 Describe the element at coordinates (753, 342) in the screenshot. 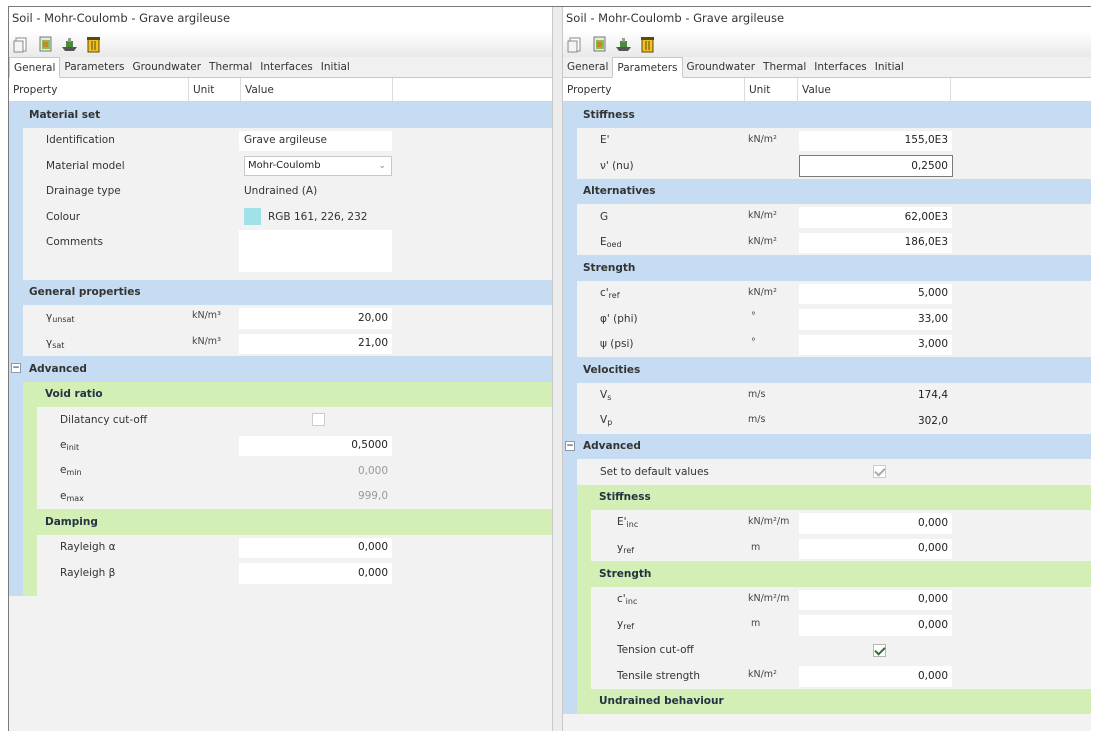

I see `psi-unit: °` at that location.